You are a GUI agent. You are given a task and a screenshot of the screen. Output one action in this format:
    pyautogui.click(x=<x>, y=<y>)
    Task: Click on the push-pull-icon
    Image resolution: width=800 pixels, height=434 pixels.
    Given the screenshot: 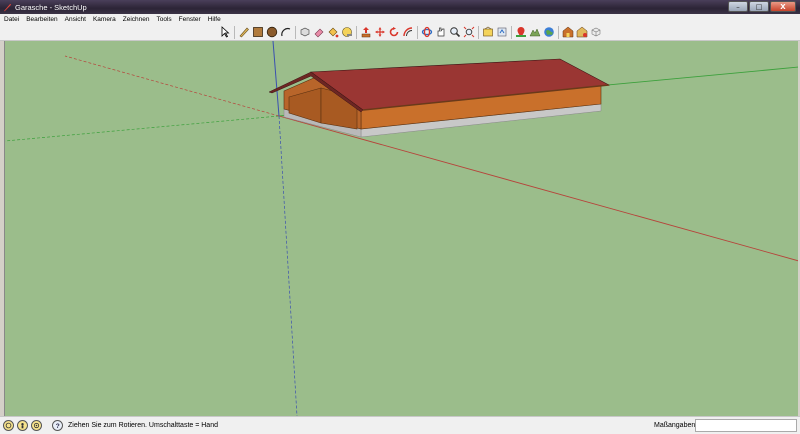 What is the action you would take?
    pyautogui.click(x=365, y=32)
    